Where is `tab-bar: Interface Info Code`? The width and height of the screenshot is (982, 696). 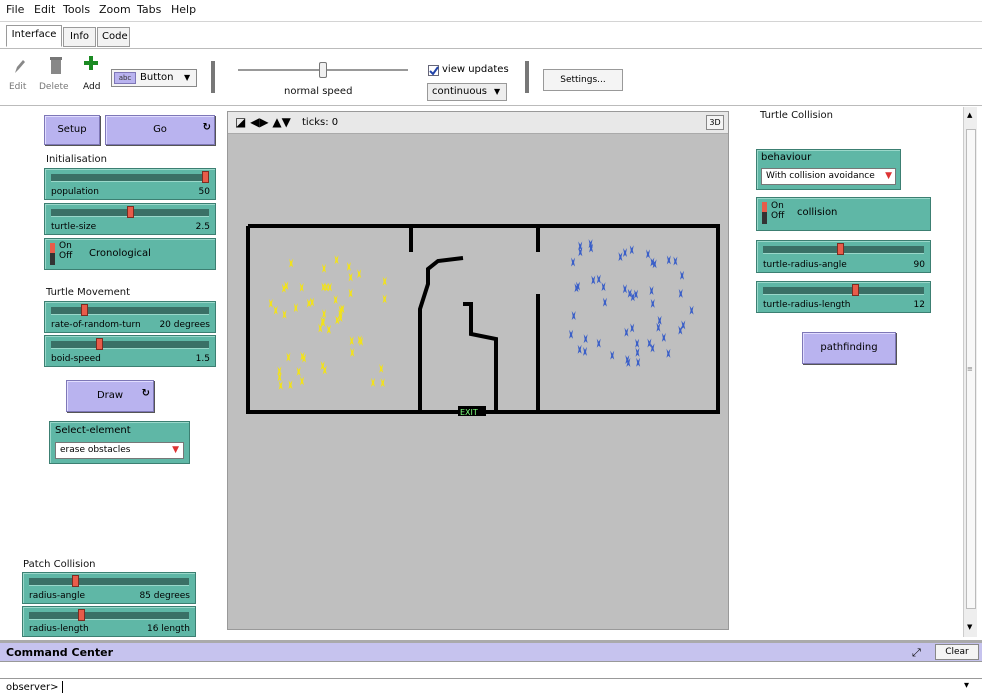 tab-bar: Interface Info Code is located at coordinates (491, 35).